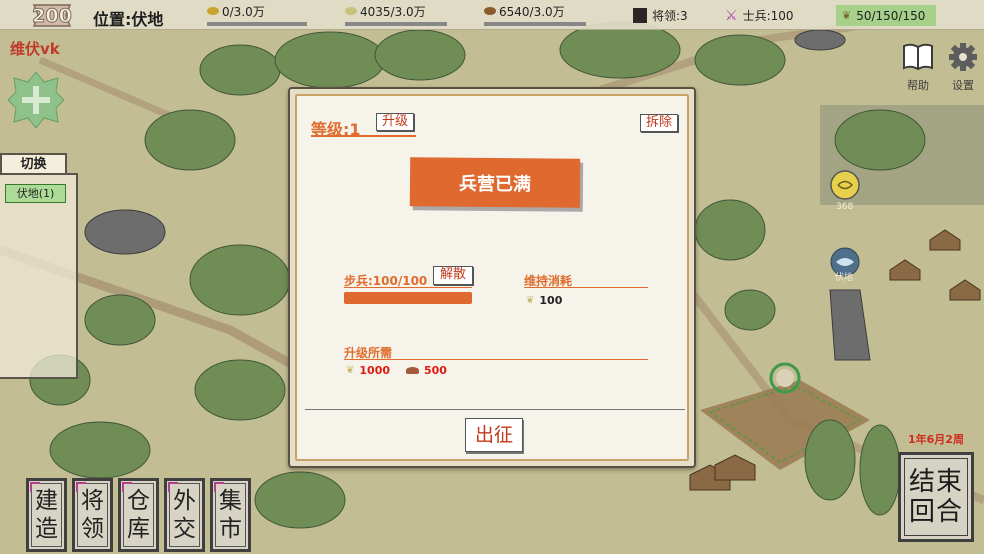 The height and width of the screenshot is (554, 984). What do you see at coordinates (46, 529) in the screenshot?
I see `build-char-2: 造` at bounding box center [46, 529].